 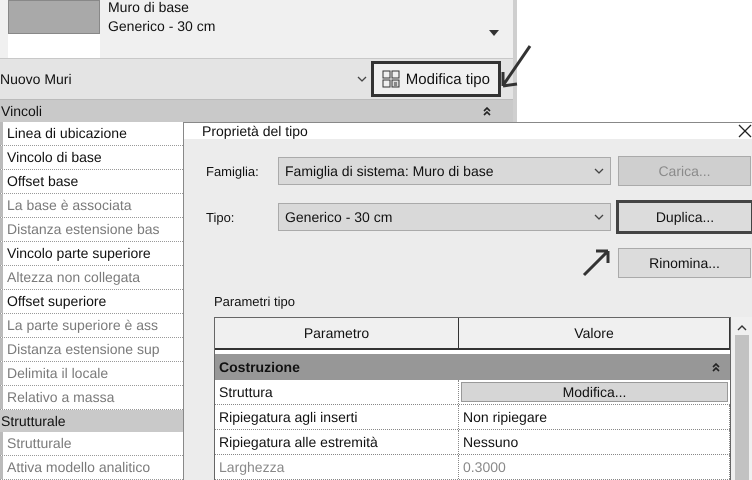 What do you see at coordinates (391, 79) in the screenshot?
I see `grid-icon` at bounding box center [391, 79].